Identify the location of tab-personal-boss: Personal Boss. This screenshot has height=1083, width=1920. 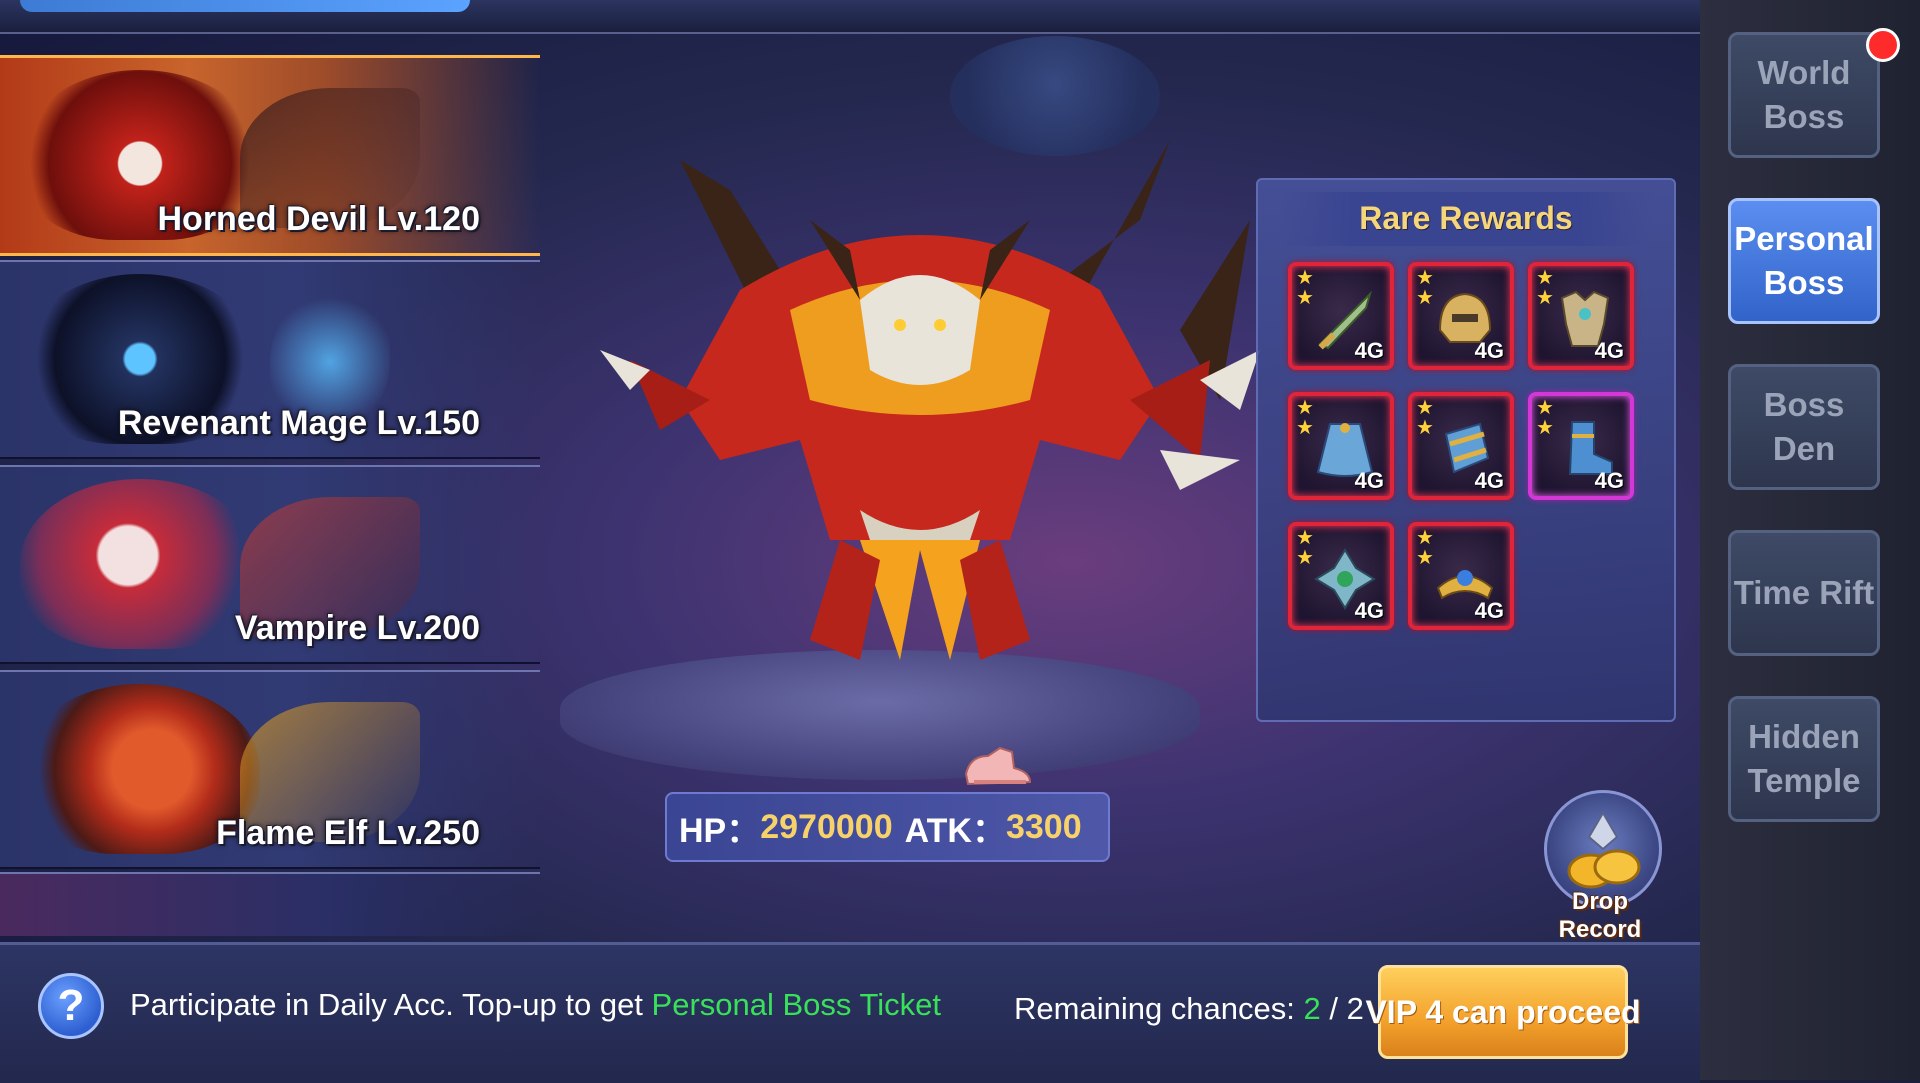
(1804, 261).